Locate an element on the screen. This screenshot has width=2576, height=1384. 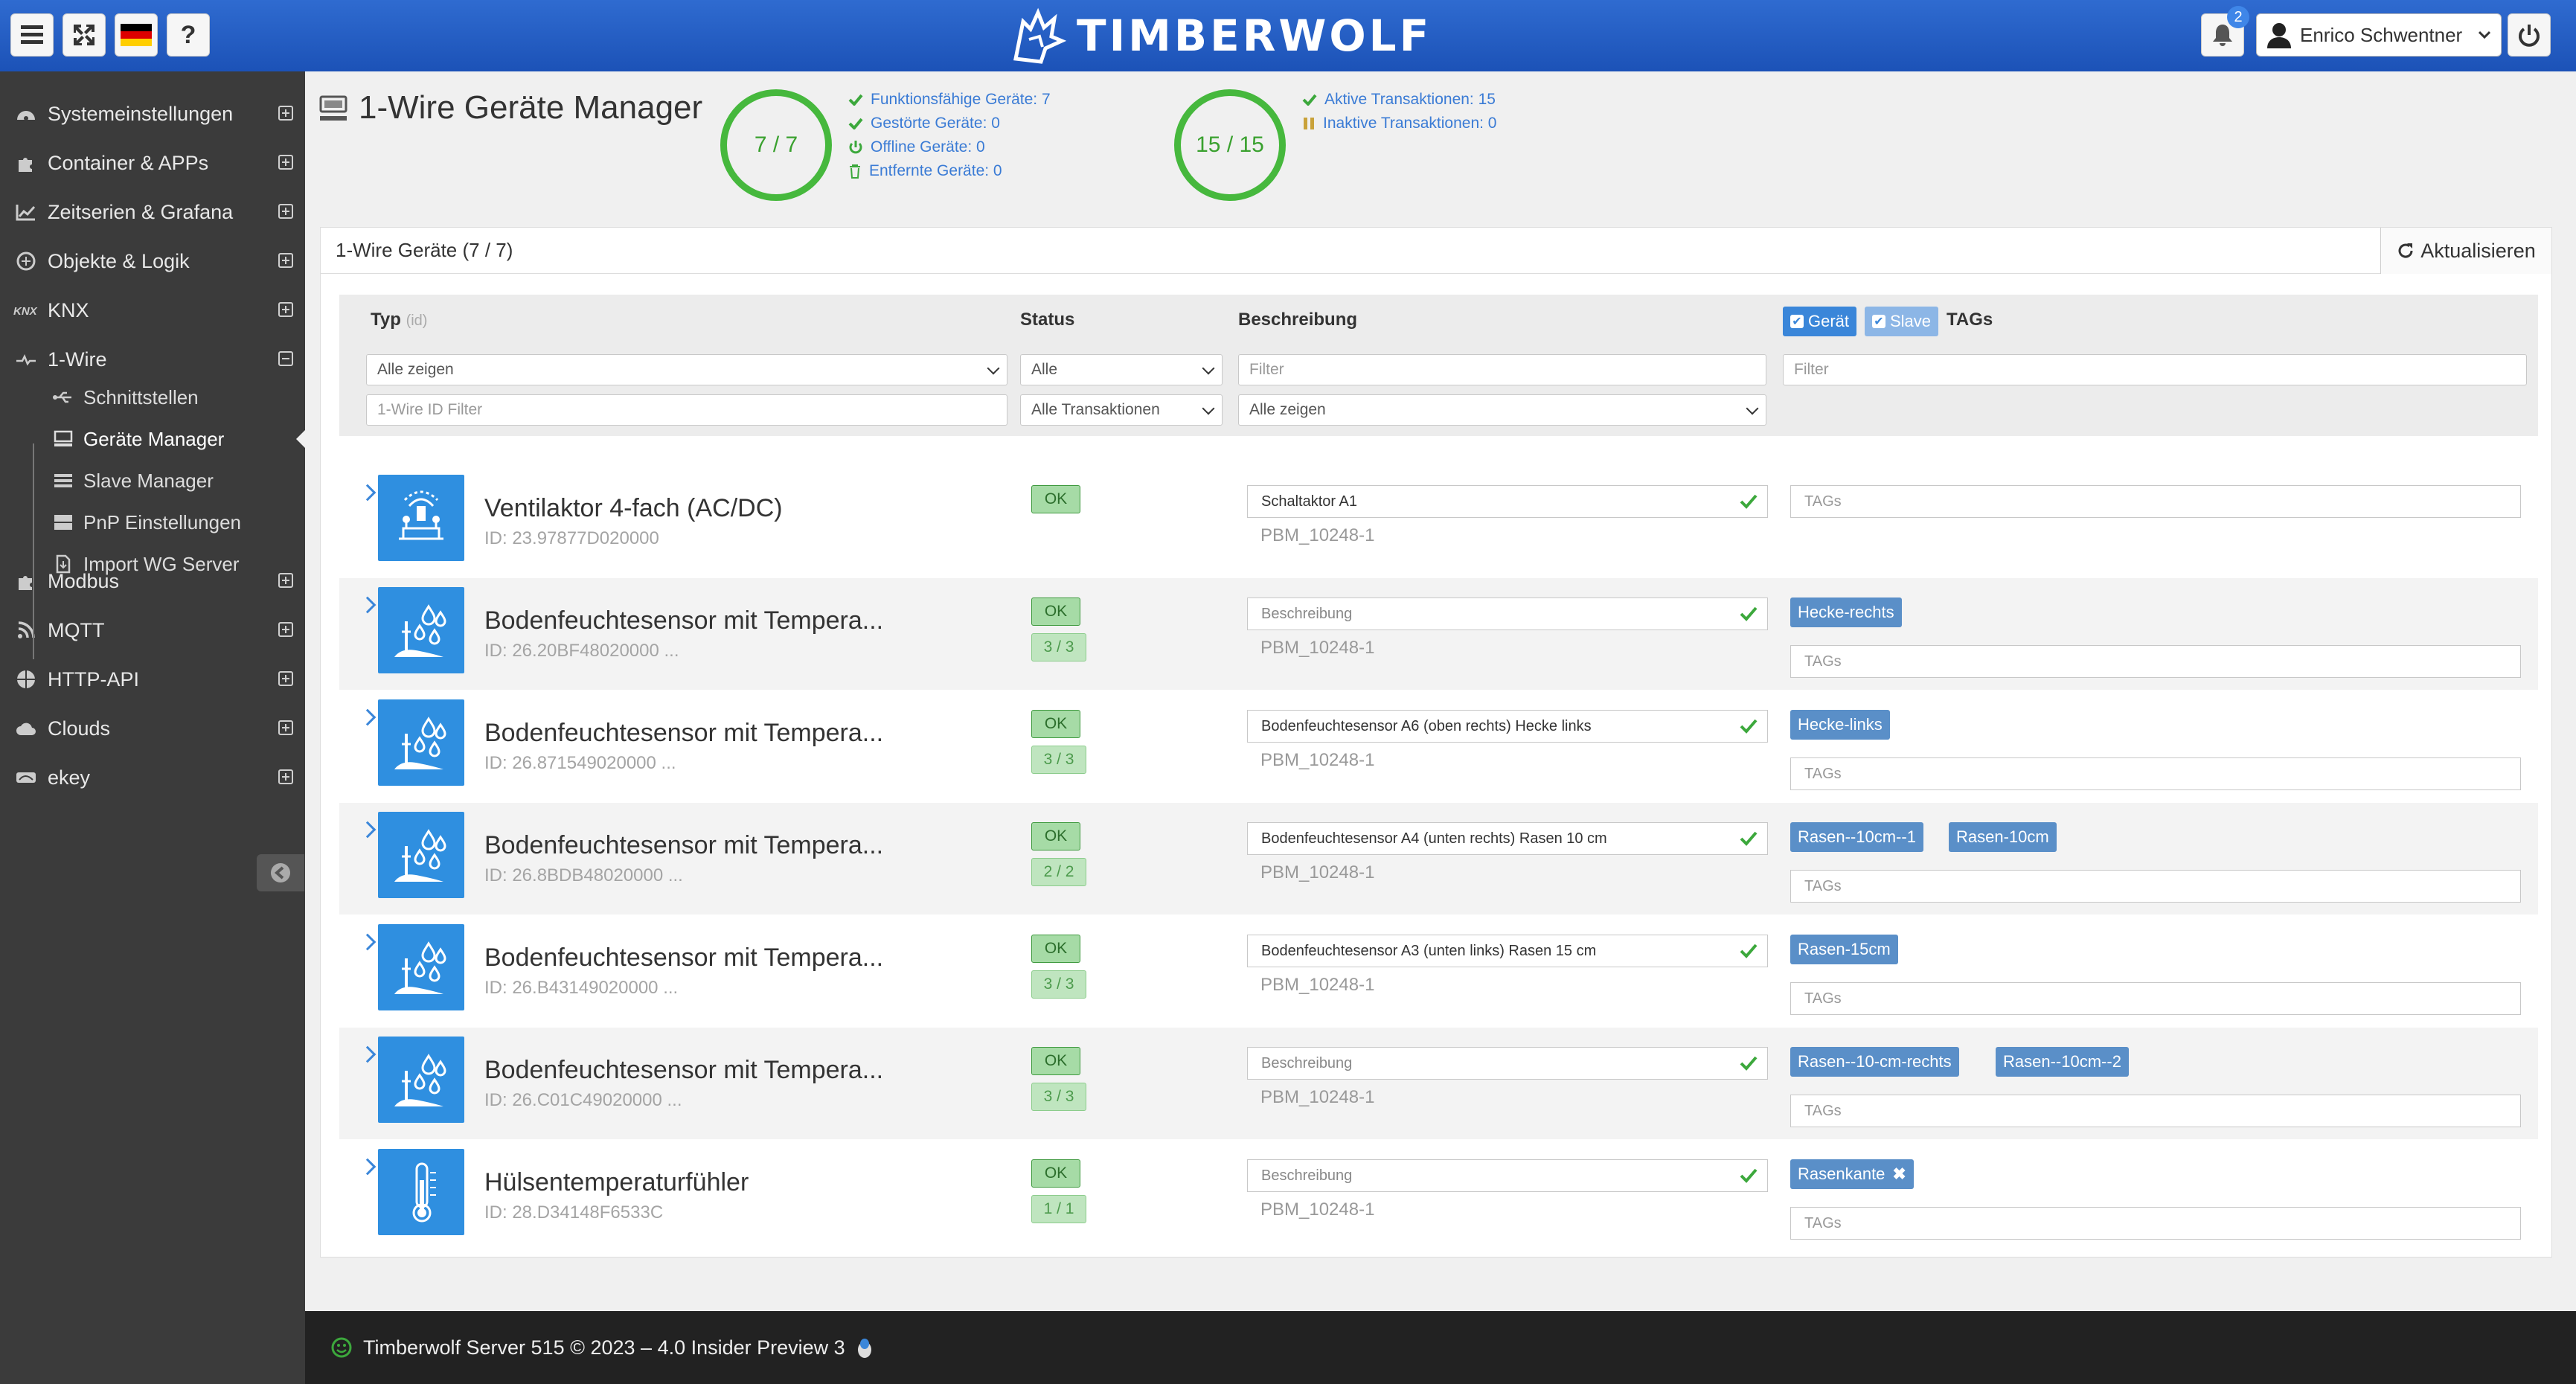
svg-text: KNX is located at coordinates (25, 311).